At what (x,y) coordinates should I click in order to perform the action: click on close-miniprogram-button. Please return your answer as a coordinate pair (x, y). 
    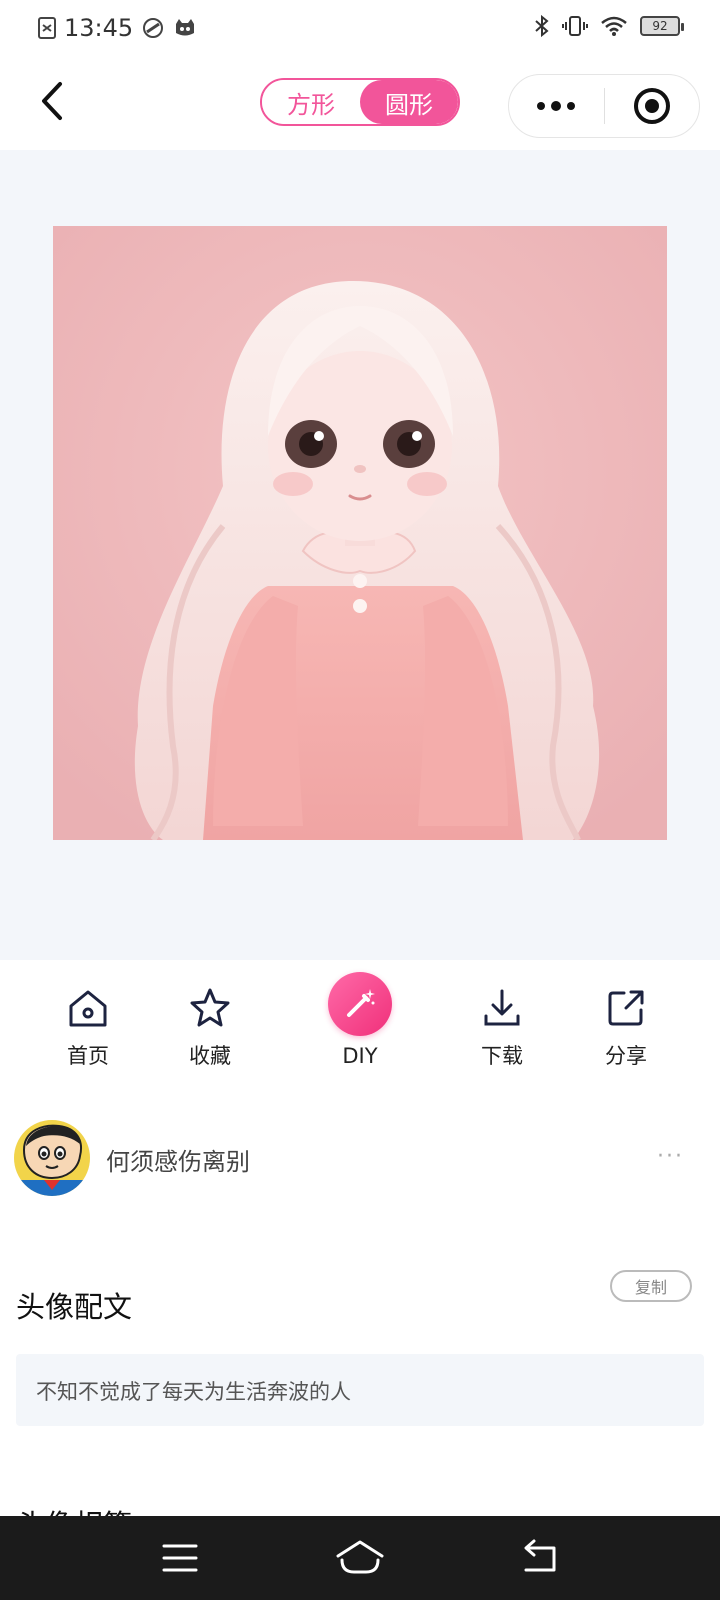
    Looking at the image, I should click on (652, 106).